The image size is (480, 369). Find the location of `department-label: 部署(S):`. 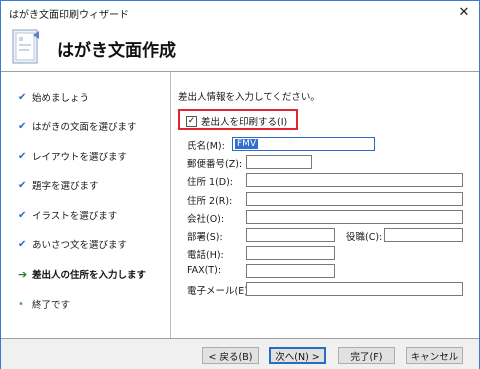

department-label: 部署(S): is located at coordinates (205, 237).